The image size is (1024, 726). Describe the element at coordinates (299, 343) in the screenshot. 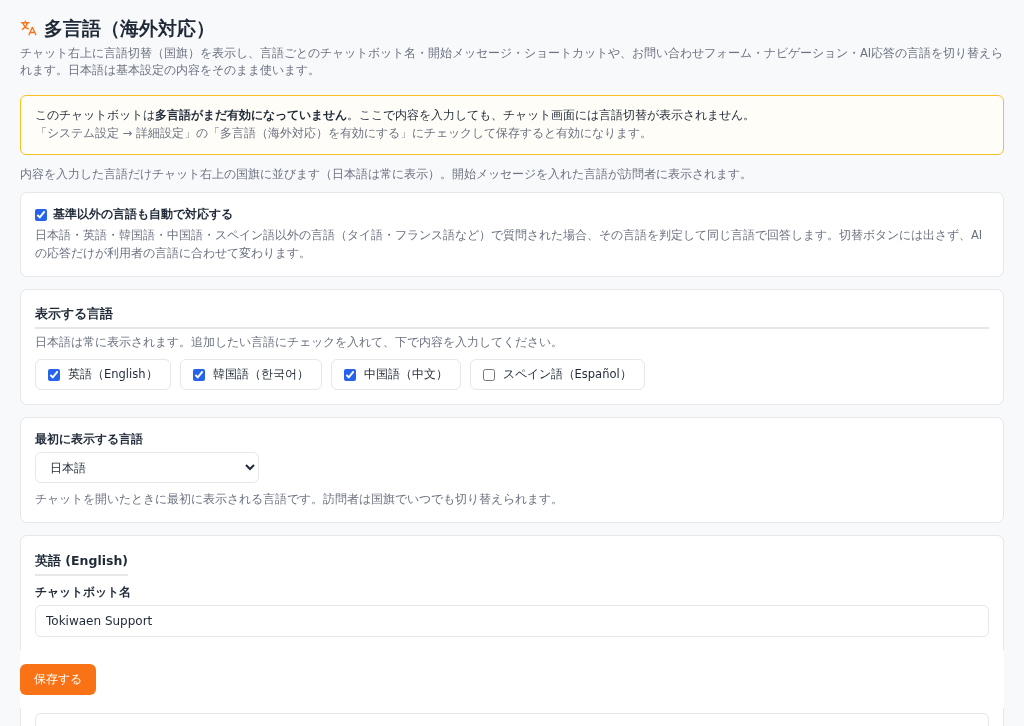

I see `help-text: 日本語は常に表示されます。追加したい言語にチェックを入れて、下で内容を入力してください。` at that location.